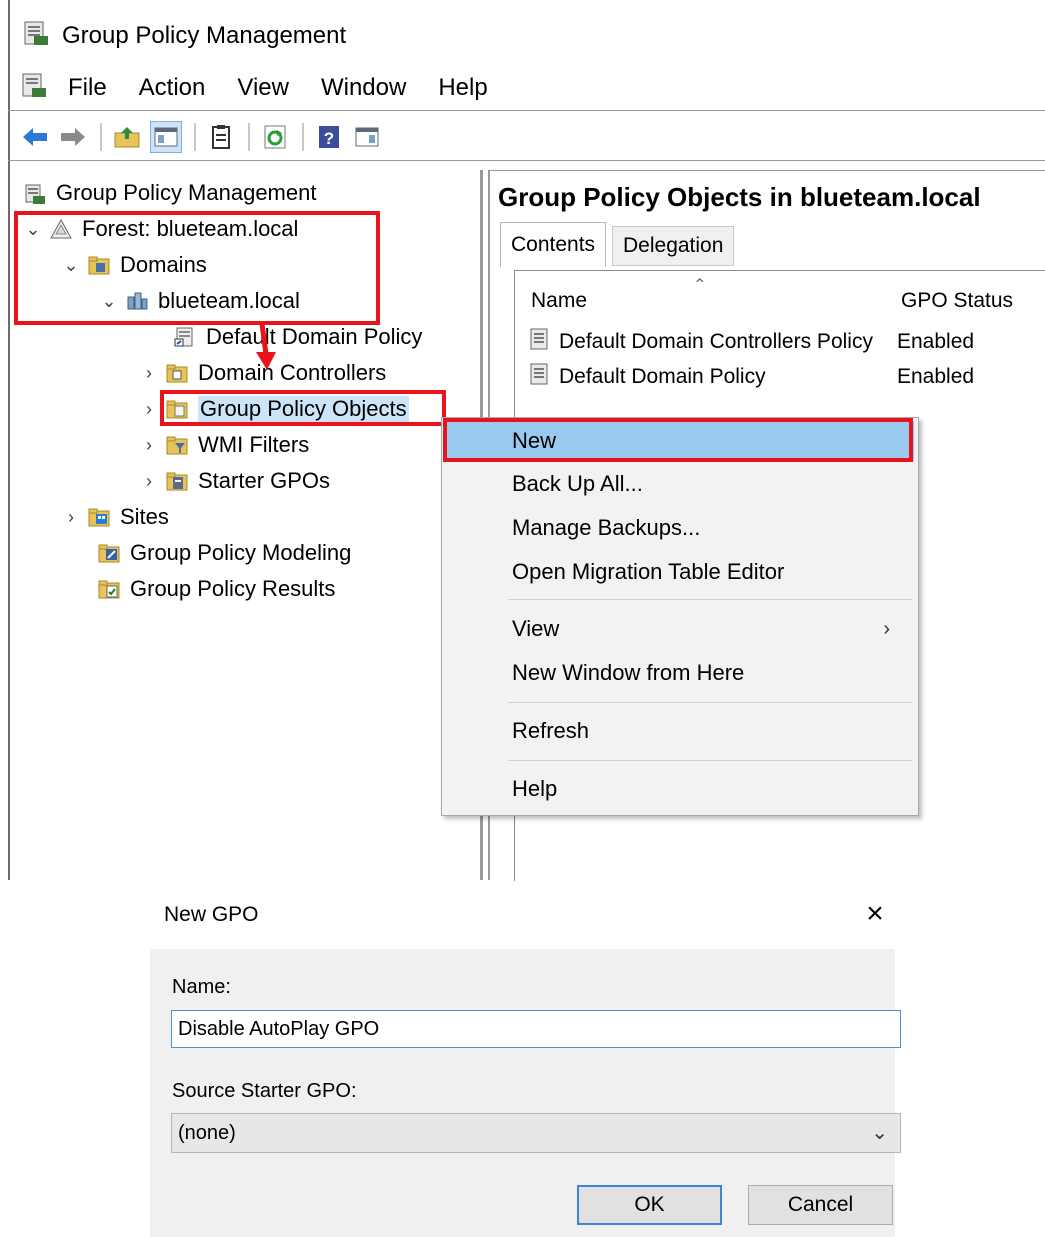  What do you see at coordinates (263, 88) in the screenshot?
I see `menu-view: View` at bounding box center [263, 88].